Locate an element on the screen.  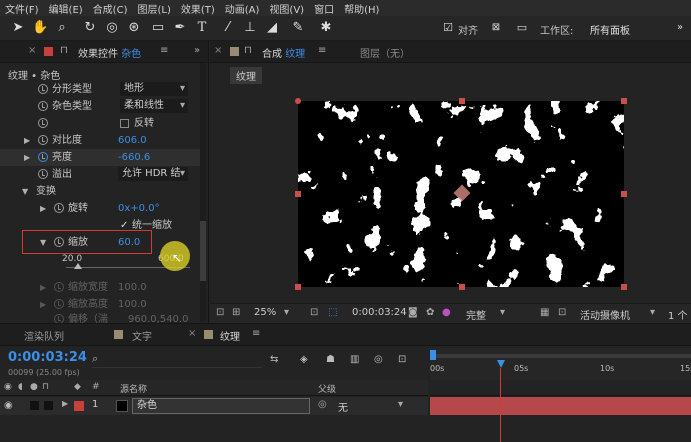
layer-duration-bar is located at coordinates (560, 406).